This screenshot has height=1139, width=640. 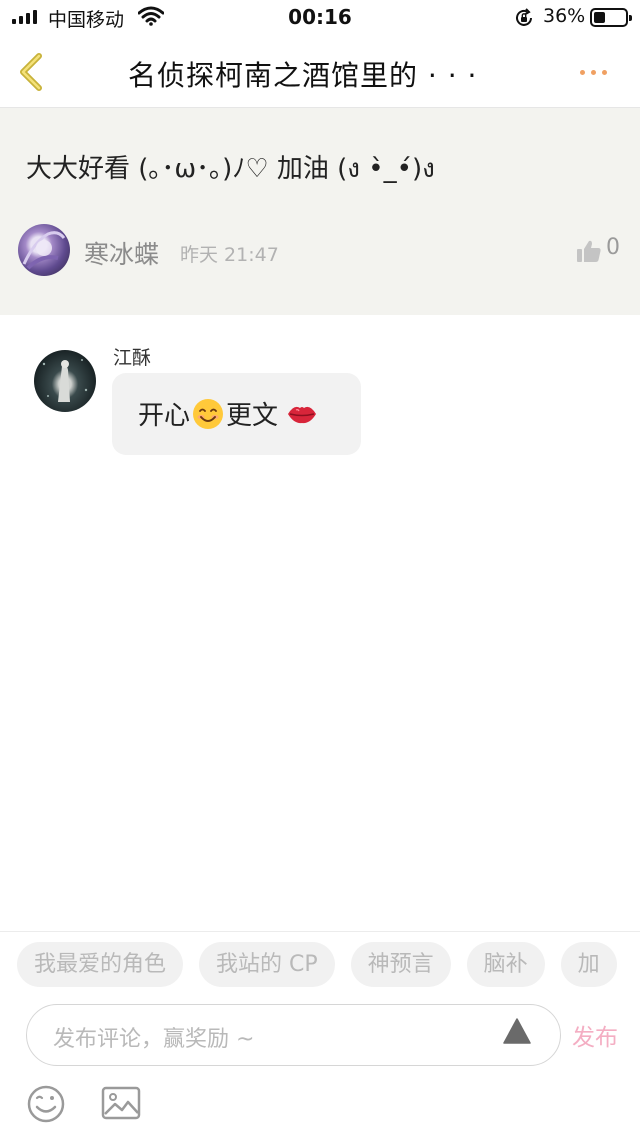 What do you see at coordinates (599, 17) in the screenshot?
I see `battery-level` at bounding box center [599, 17].